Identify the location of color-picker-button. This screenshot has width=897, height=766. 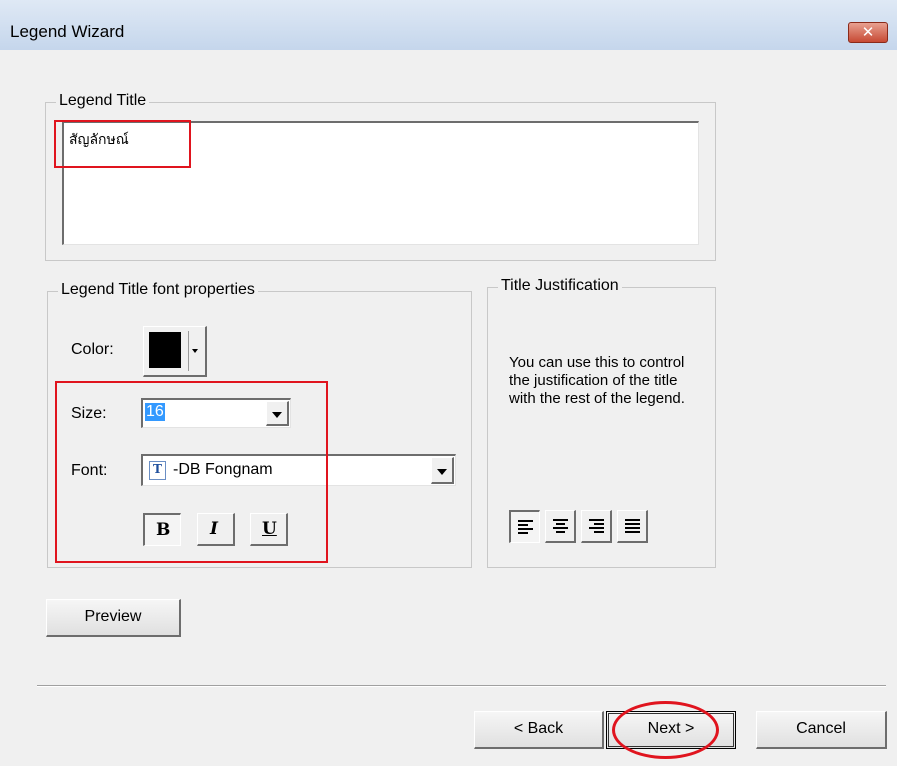
(175, 351).